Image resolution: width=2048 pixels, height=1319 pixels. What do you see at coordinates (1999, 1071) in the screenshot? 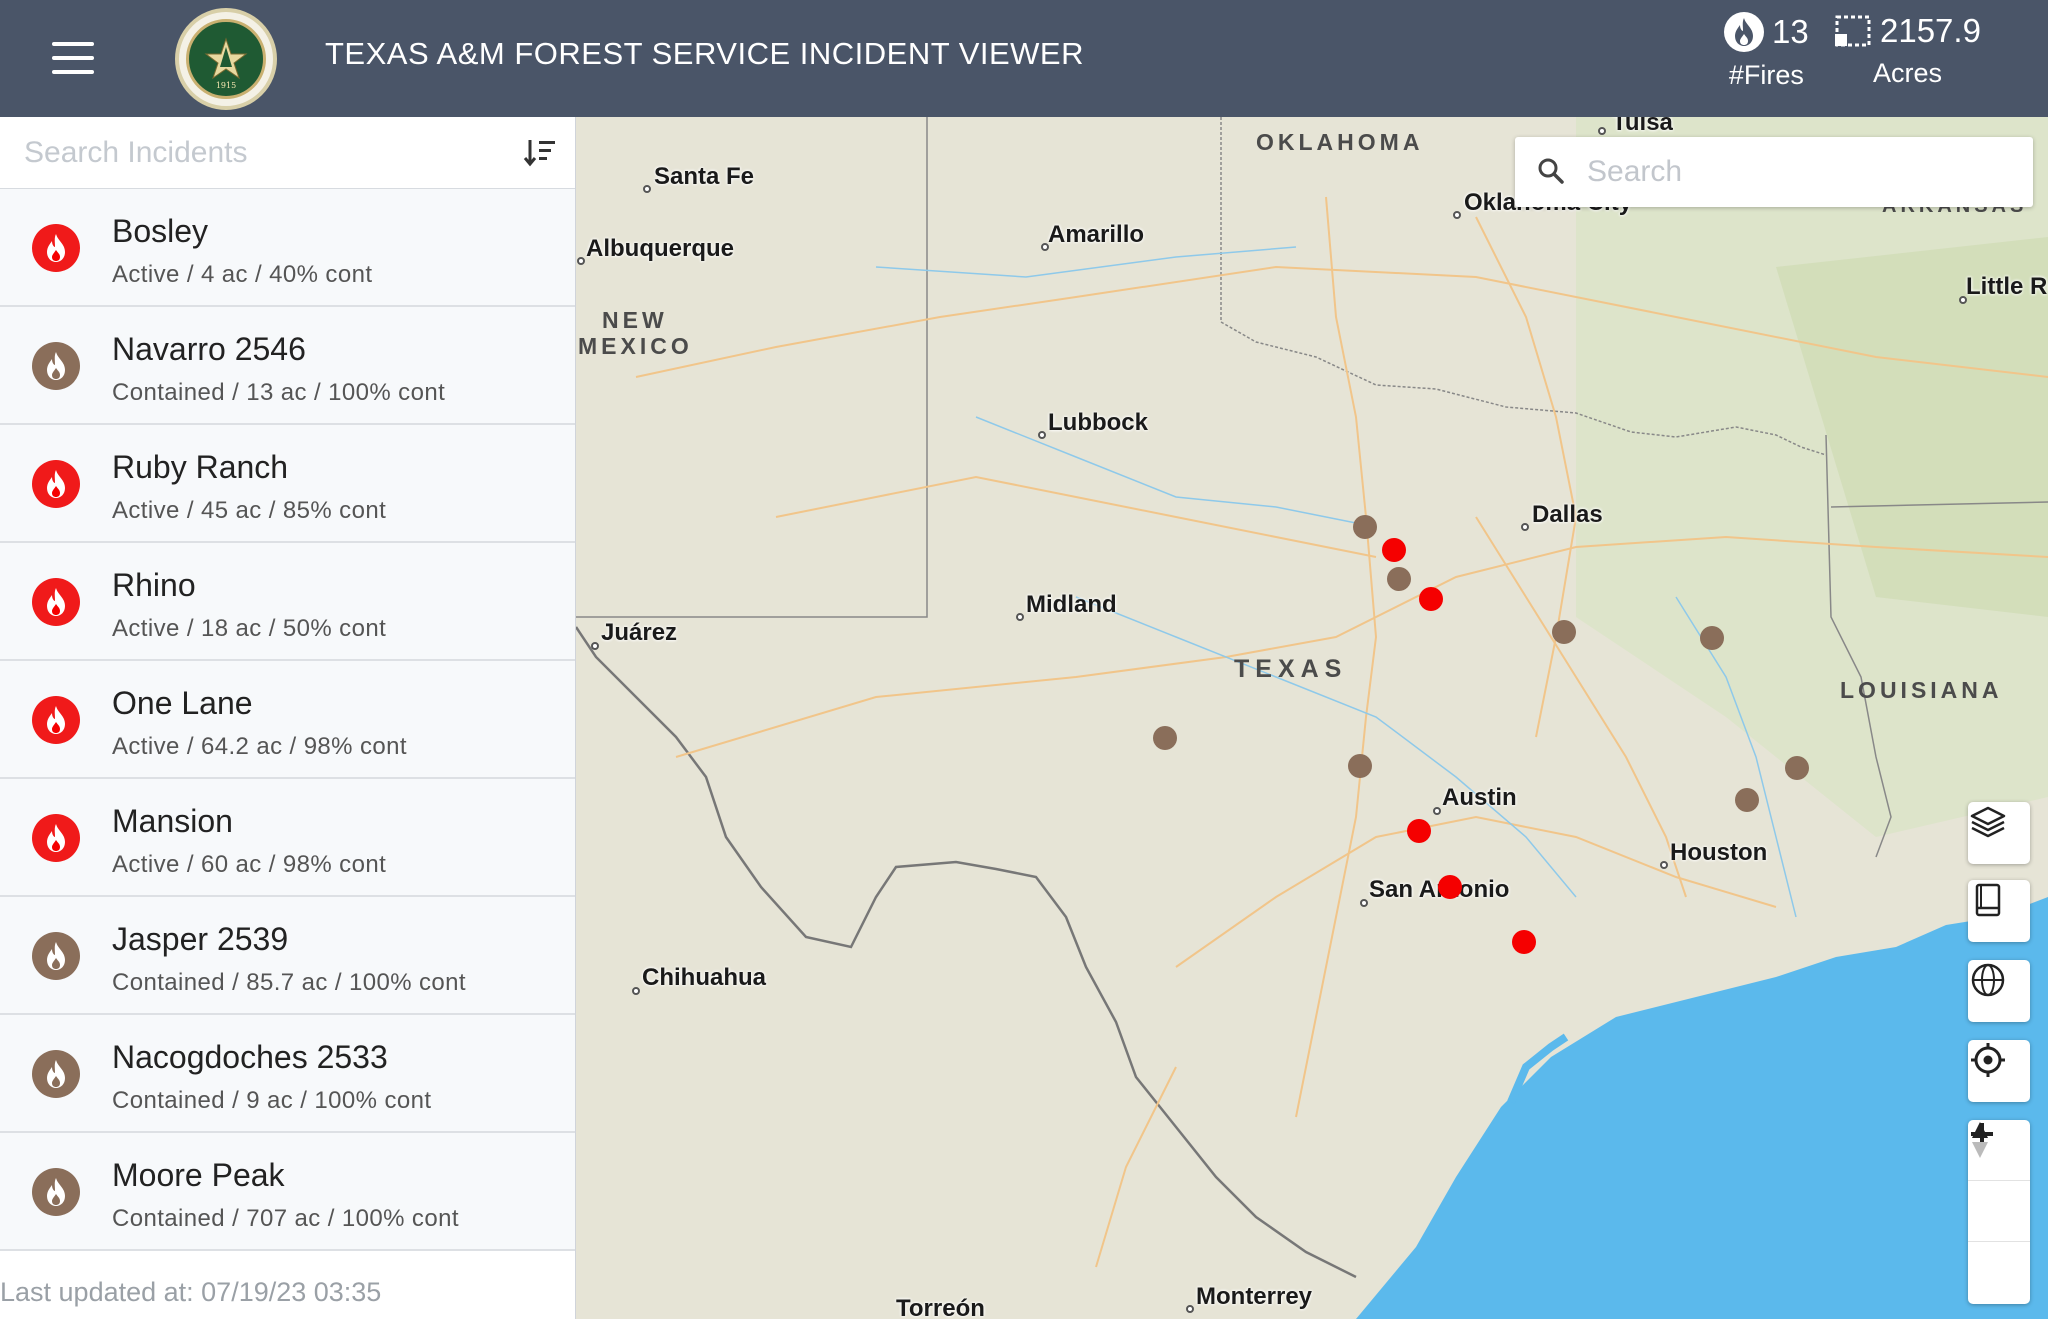
I see `locate-button` at bounding box center [1999, 1071].